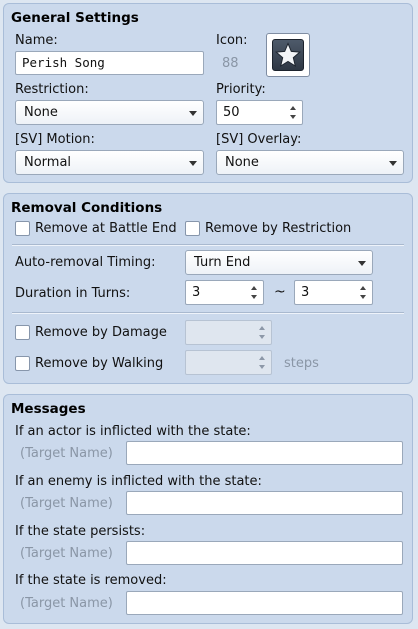 This screenshot has width=418, height=629. Describe the element at coordinates (80, 531) in the screenshot. I see `message-label: If the state persists:` at that location.